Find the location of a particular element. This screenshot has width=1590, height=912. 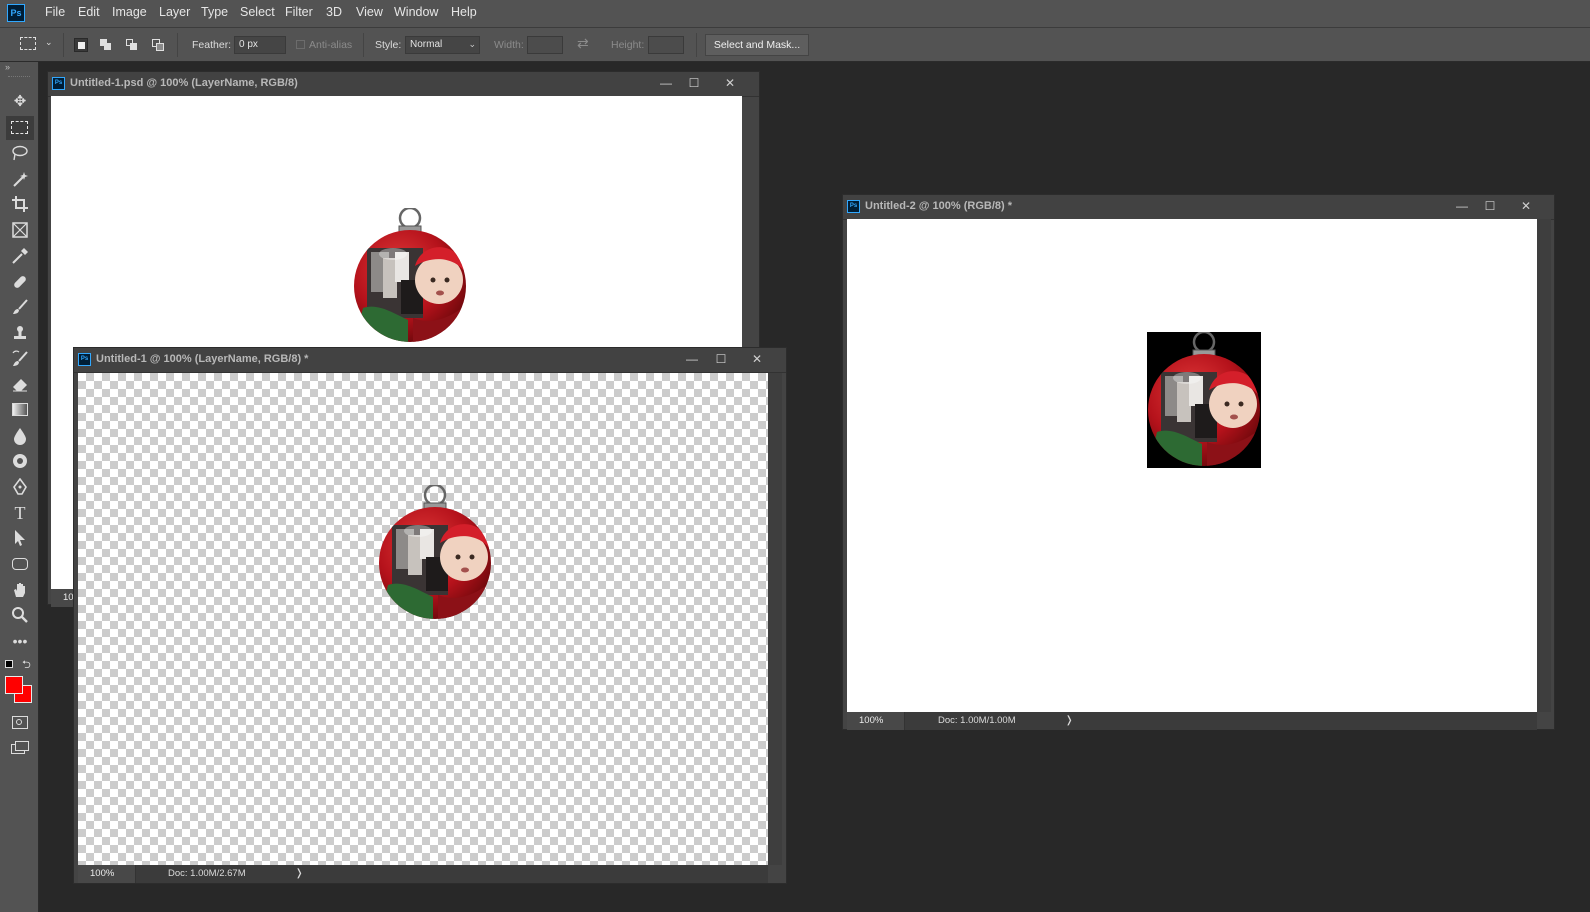

pasted-layer-black-background is located at coordinates (1204, 400).